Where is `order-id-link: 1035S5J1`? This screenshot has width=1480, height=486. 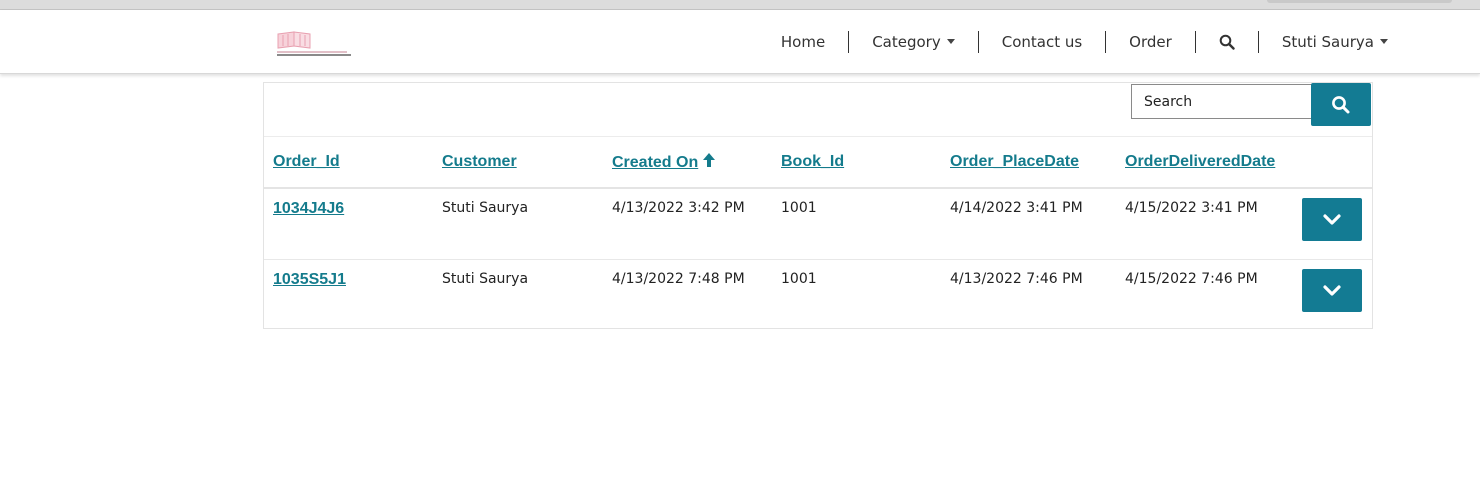
order-id-link: 1035S5J1 is located at coordinates (309, 279).